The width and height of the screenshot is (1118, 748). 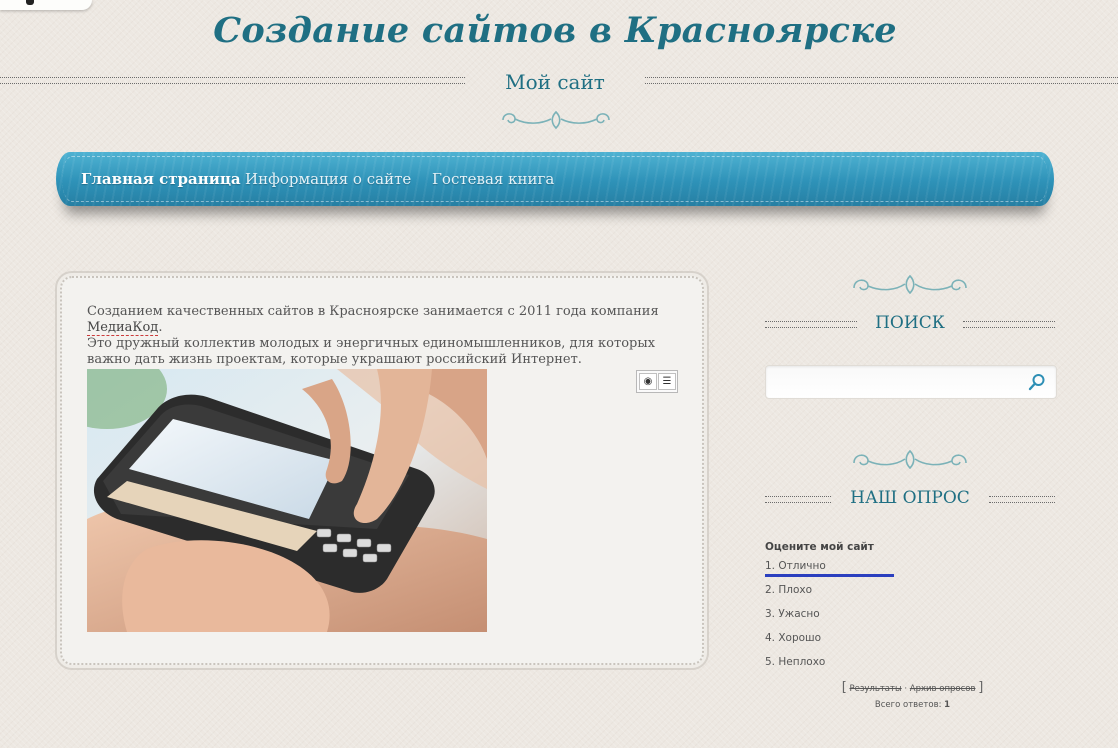 I want to click on corner-tab, so click(x=46, y=5).